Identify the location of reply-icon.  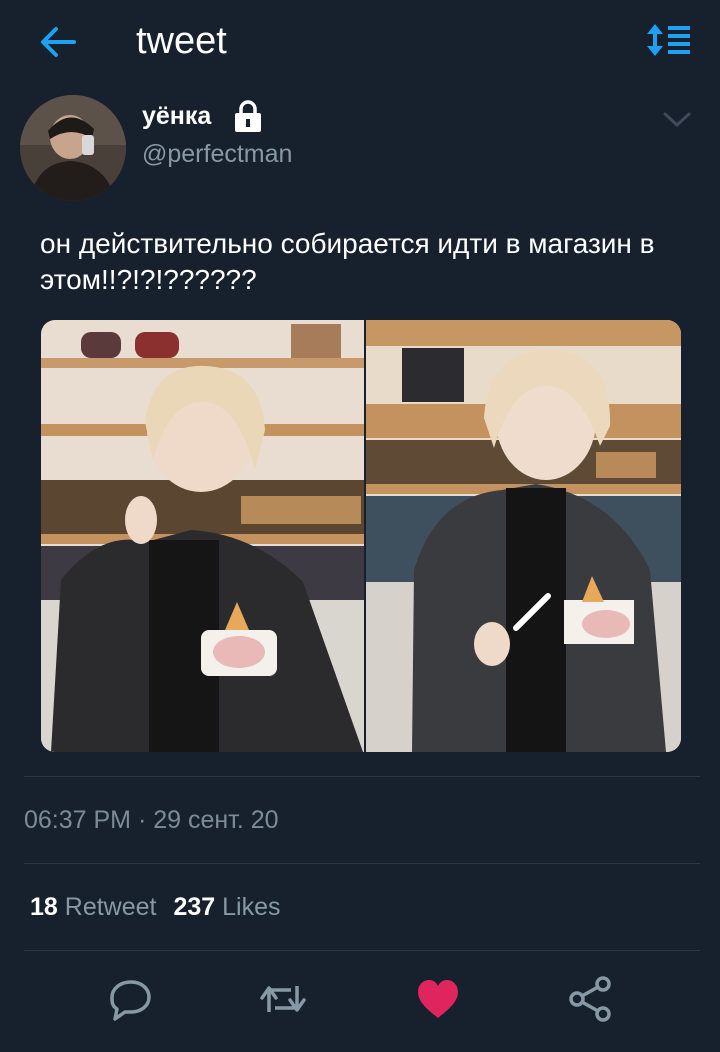
(130, 1000).